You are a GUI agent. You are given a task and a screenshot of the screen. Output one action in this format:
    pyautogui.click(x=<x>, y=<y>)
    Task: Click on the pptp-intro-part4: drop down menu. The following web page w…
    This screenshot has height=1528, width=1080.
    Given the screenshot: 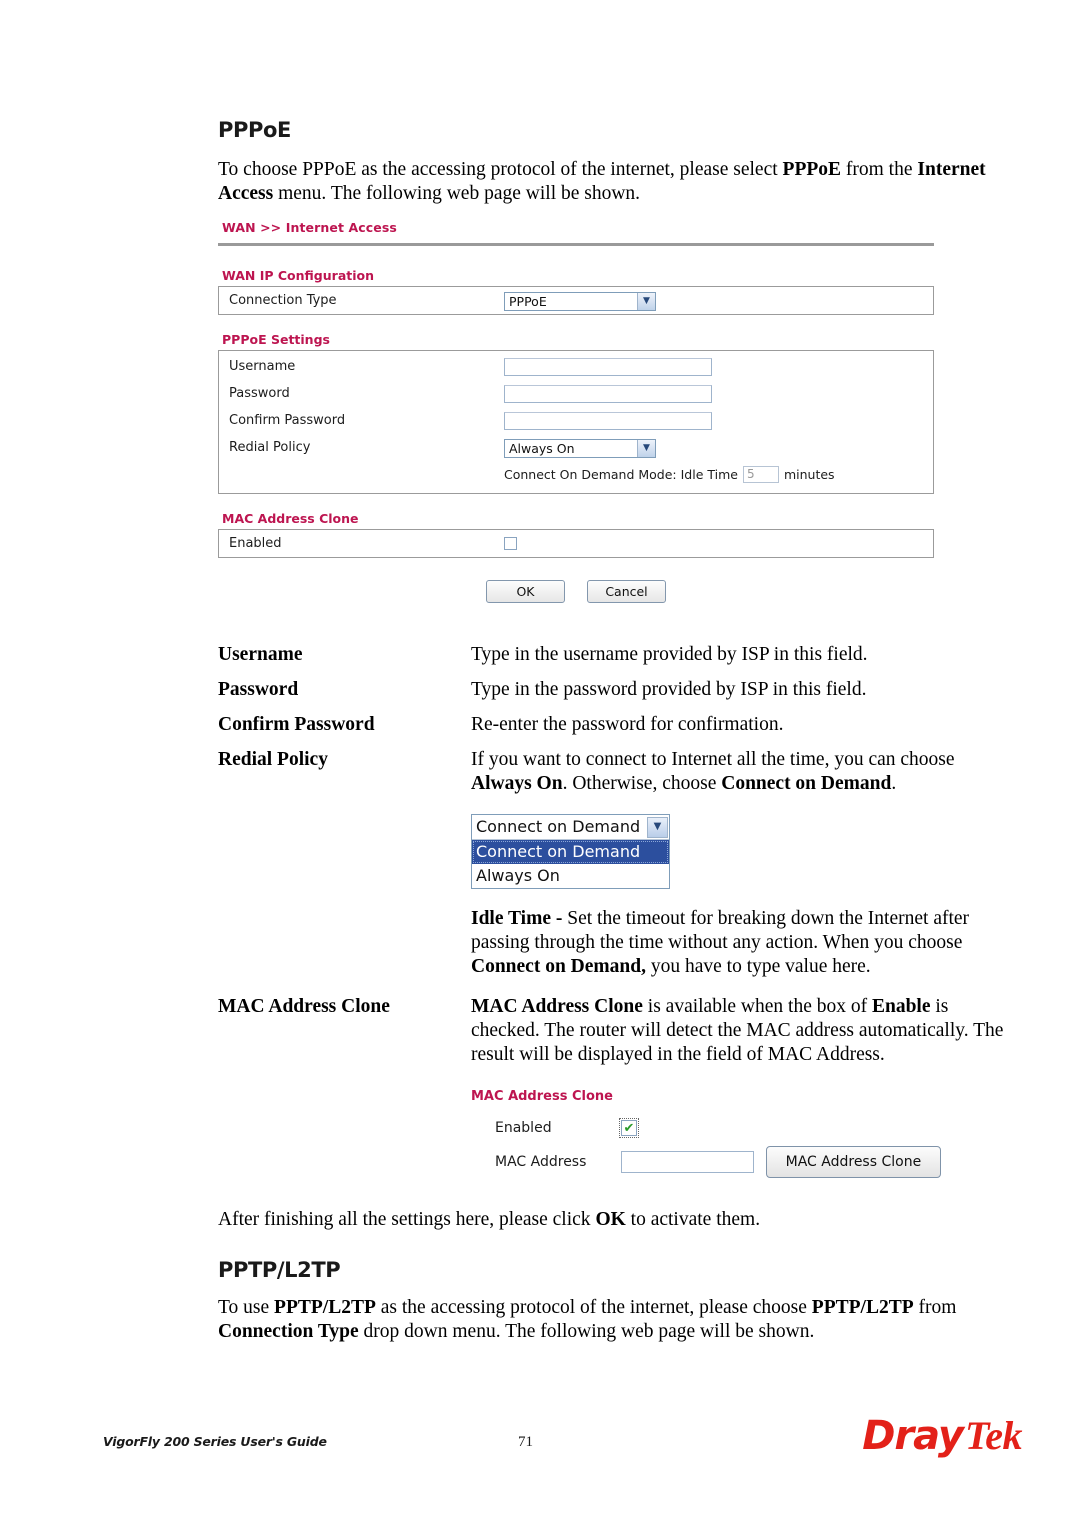 What is the action you would take?
    pyautogui.click(x=586, y=1331)
    